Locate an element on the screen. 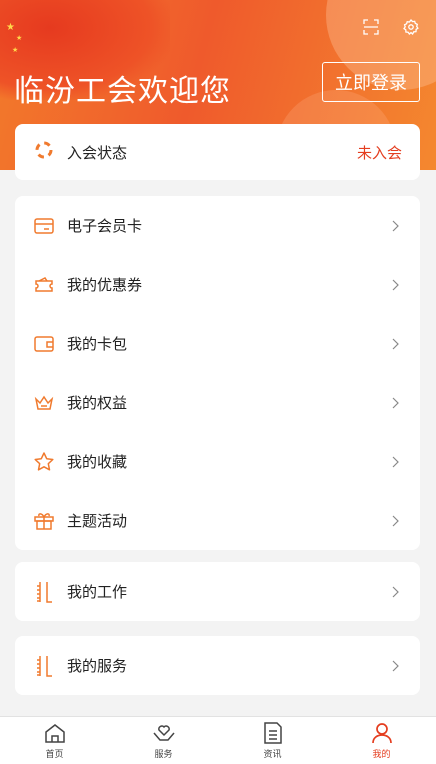 This screenshot has width=436, height=764. tab-services: 服务 is located at coordinates (163, 740).